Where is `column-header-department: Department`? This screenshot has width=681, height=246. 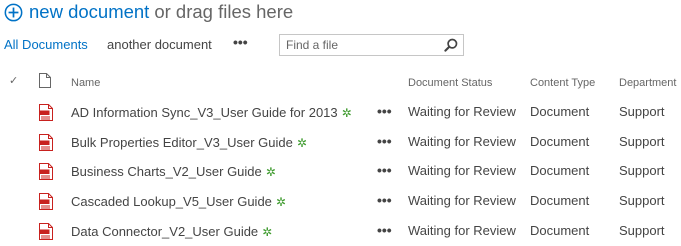 column-header-department: Department is located at coordinates (647, 83).